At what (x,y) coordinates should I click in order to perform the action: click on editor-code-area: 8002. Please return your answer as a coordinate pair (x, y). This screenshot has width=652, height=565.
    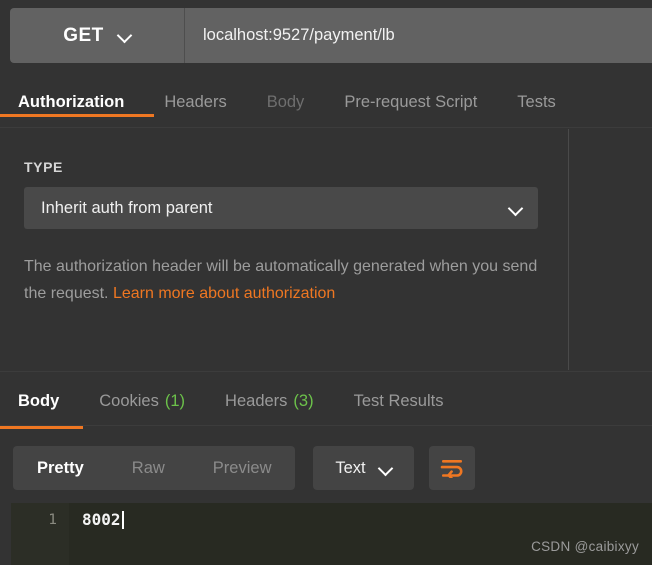
    Looking at the image, I should click on (360, 534).